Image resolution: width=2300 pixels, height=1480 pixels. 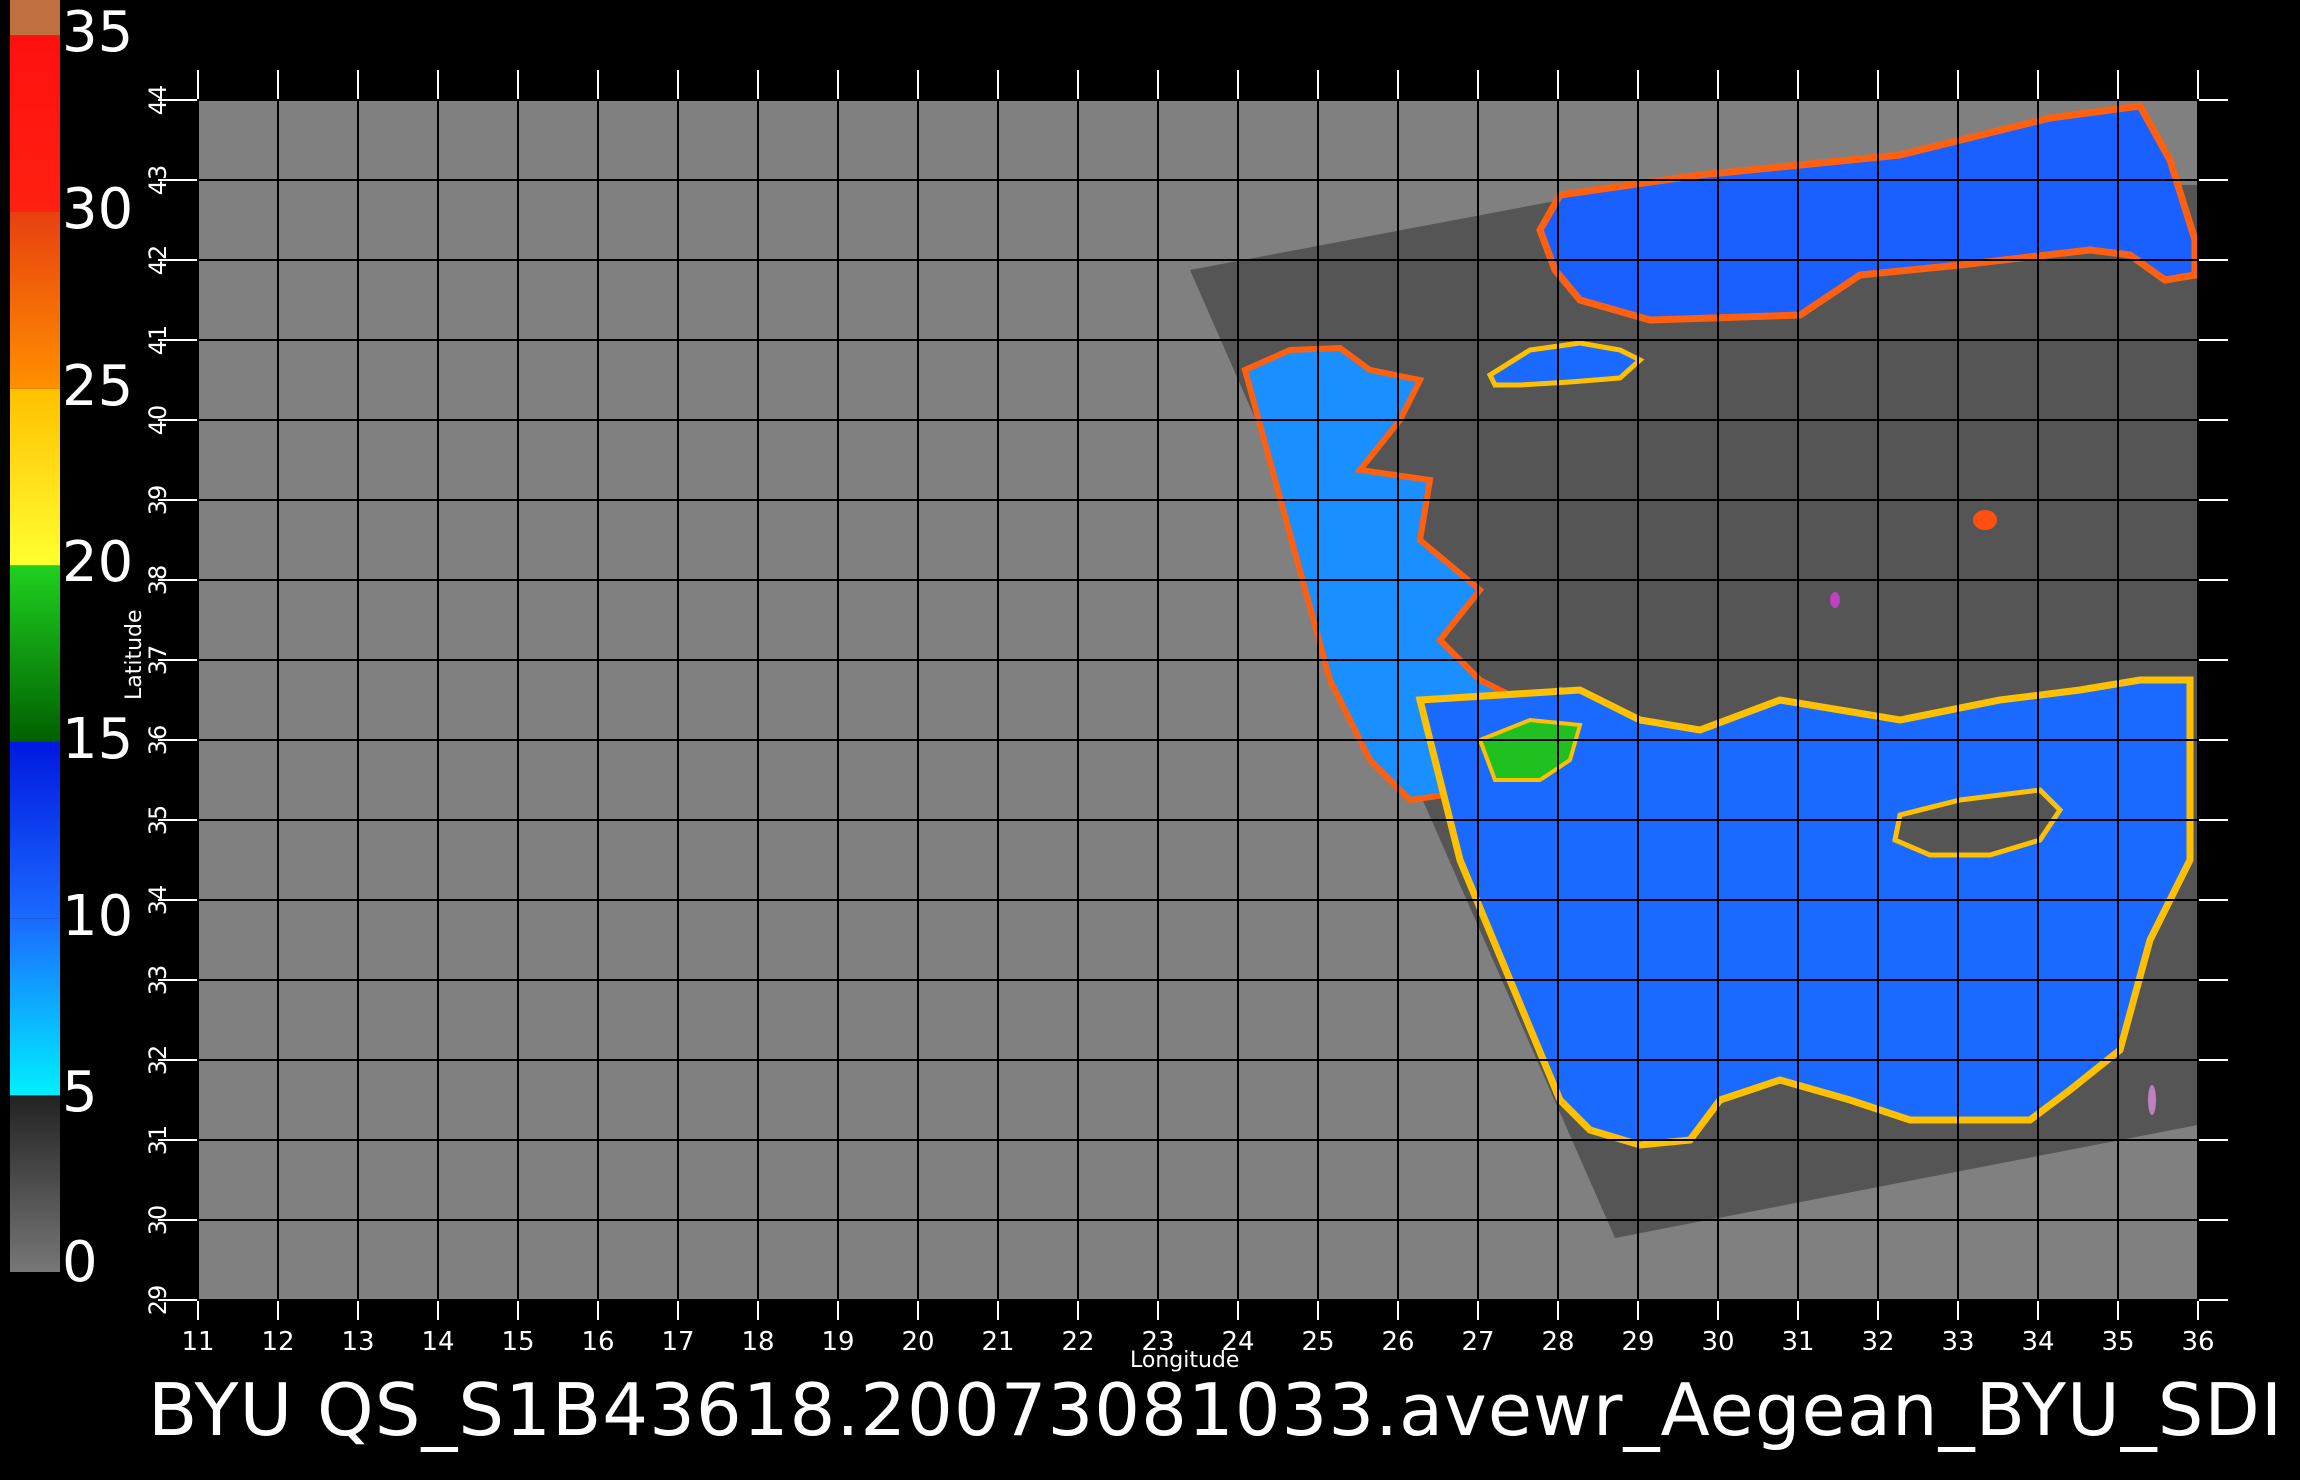 What do you see at coordinates (158, 1300) in the screenshot?
I see `latitude-tick-label: 29` at bounding box center [158, 1300].